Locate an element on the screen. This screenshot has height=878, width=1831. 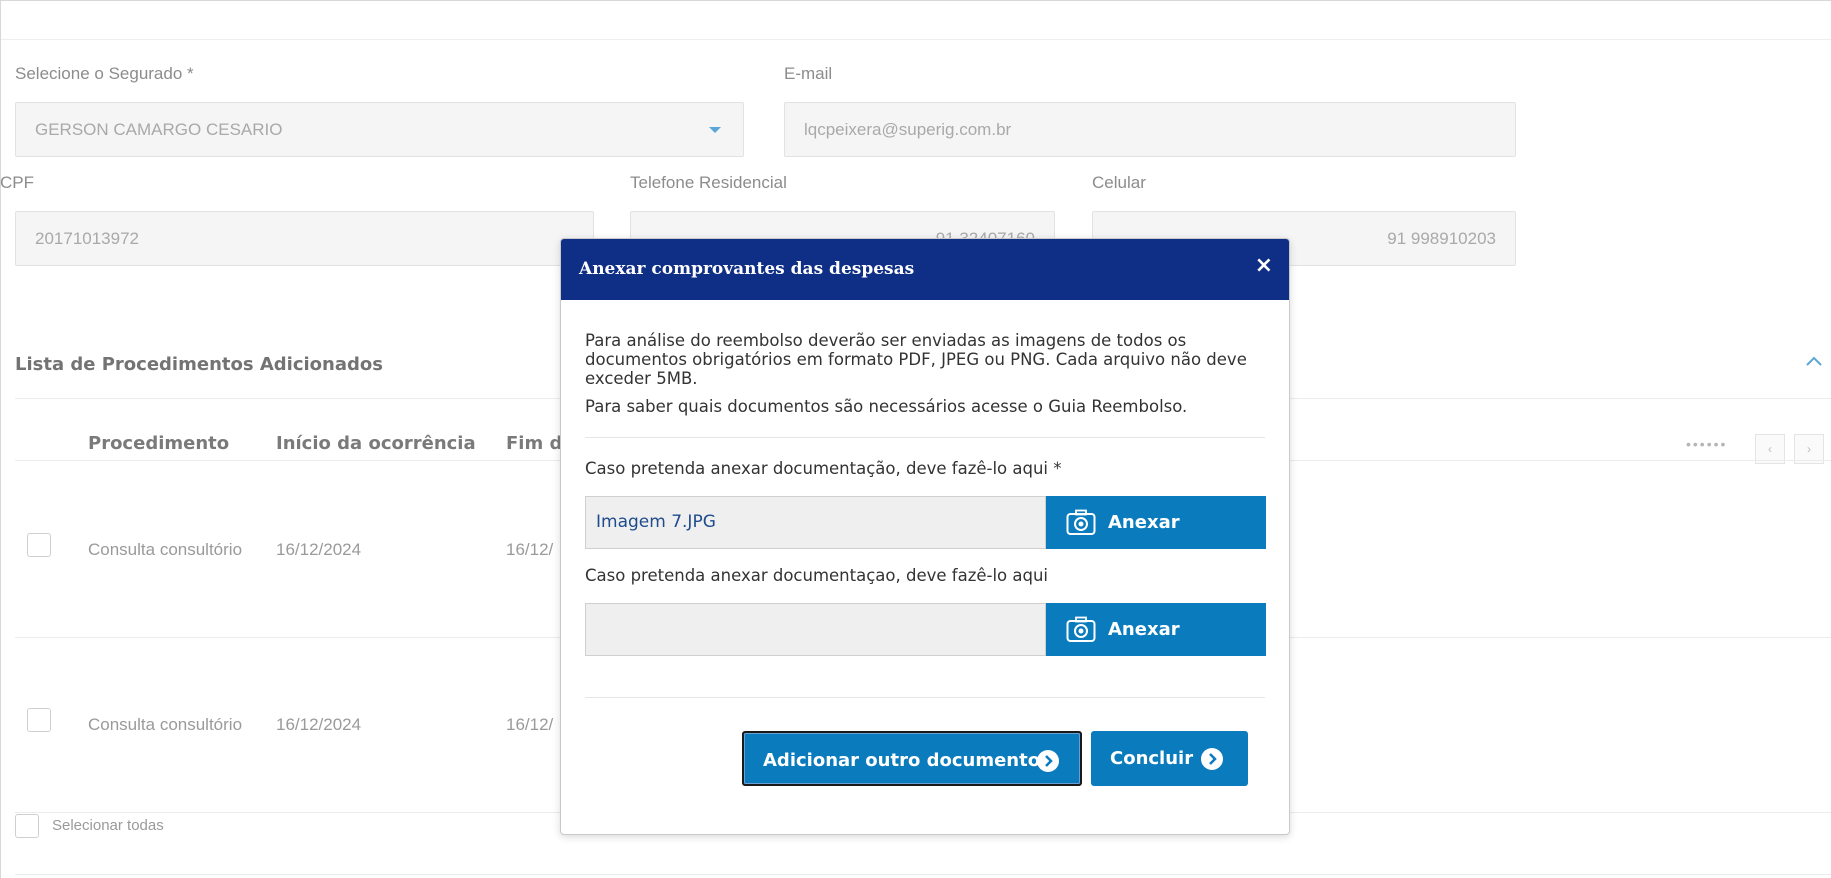
cpf-value: 20171013972 is located at coordinates (87, 238).